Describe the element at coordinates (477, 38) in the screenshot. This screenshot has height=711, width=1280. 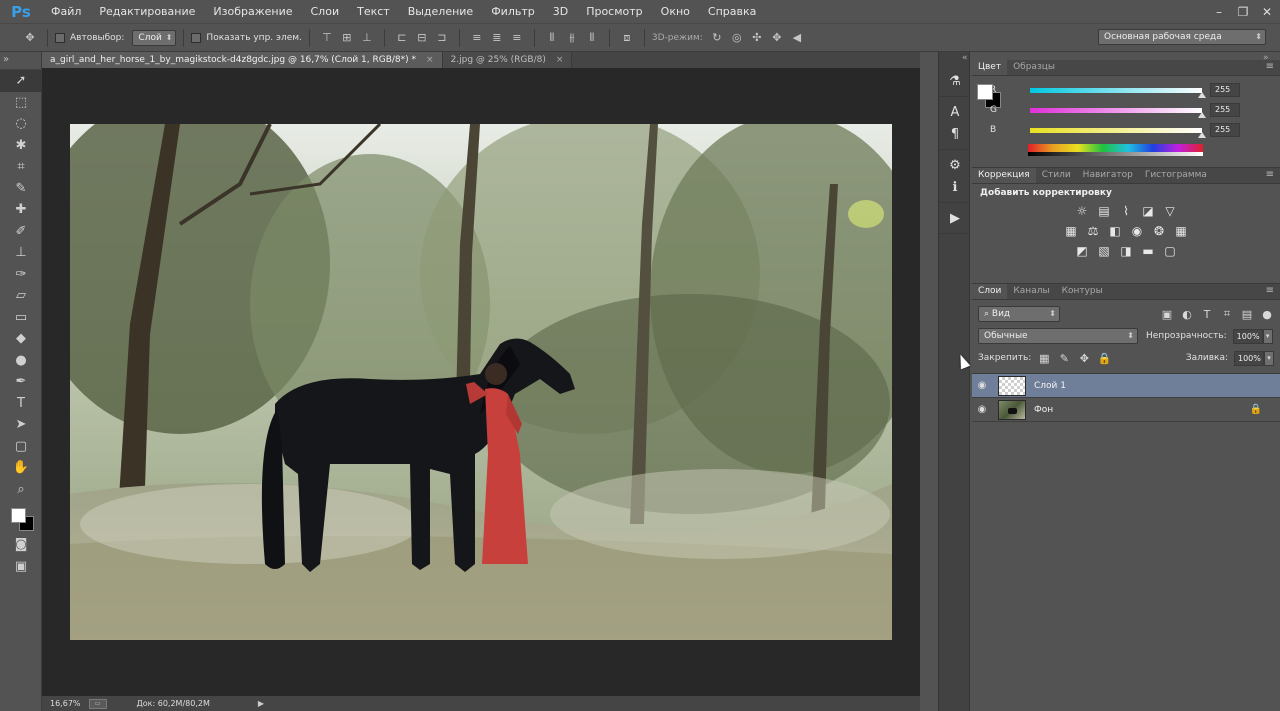
I see `distribute-top-icon: ≡` at that location.